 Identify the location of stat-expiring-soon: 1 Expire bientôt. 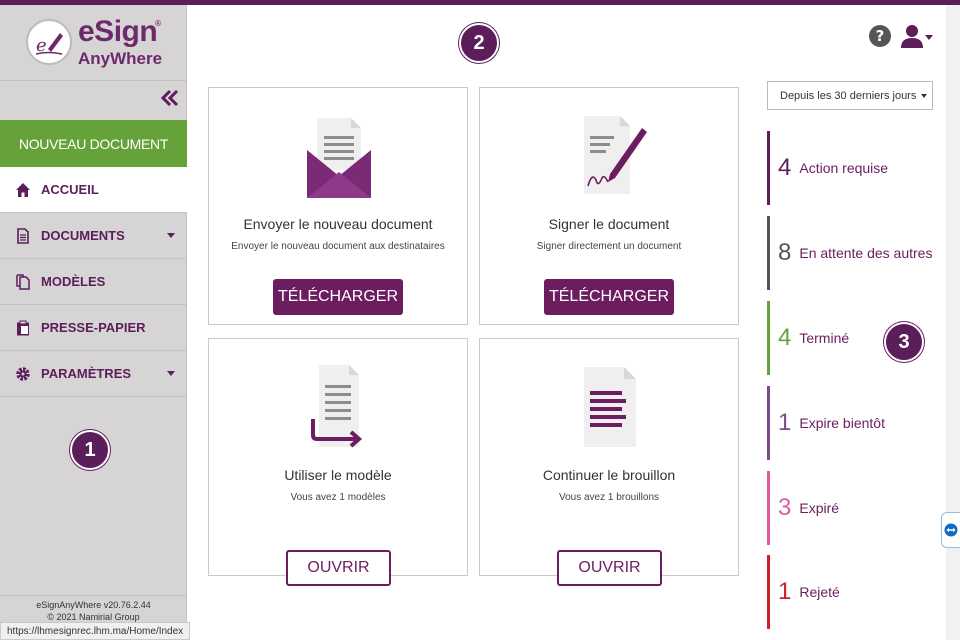
(852, 423).